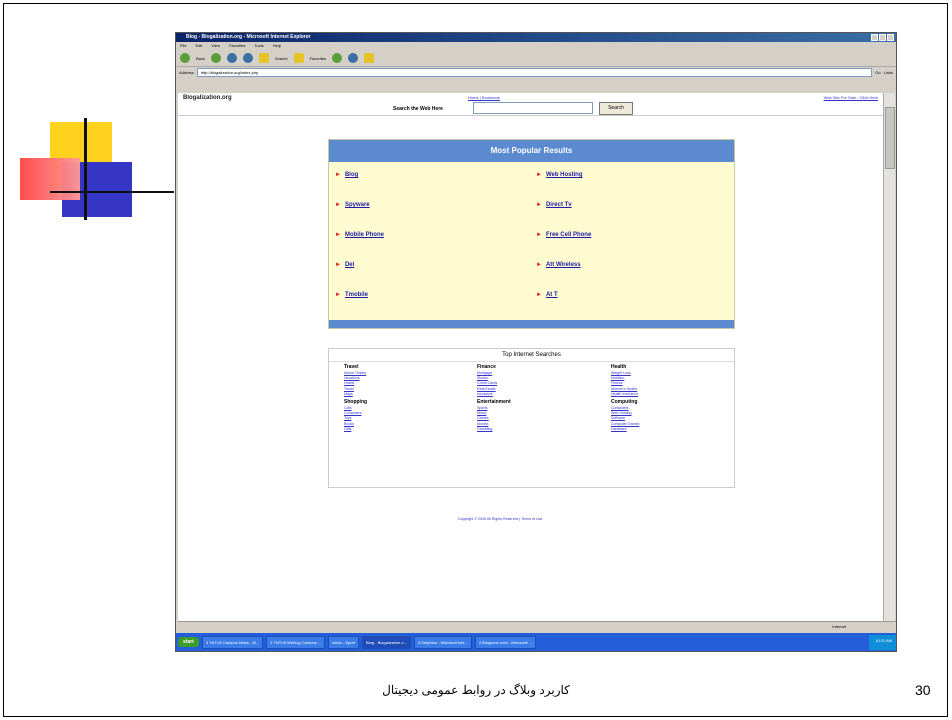  What do you see at coordinates (351, 175) in the screenshot?
I see `popular-link-label: Blog` at bounding box center [351, 175].